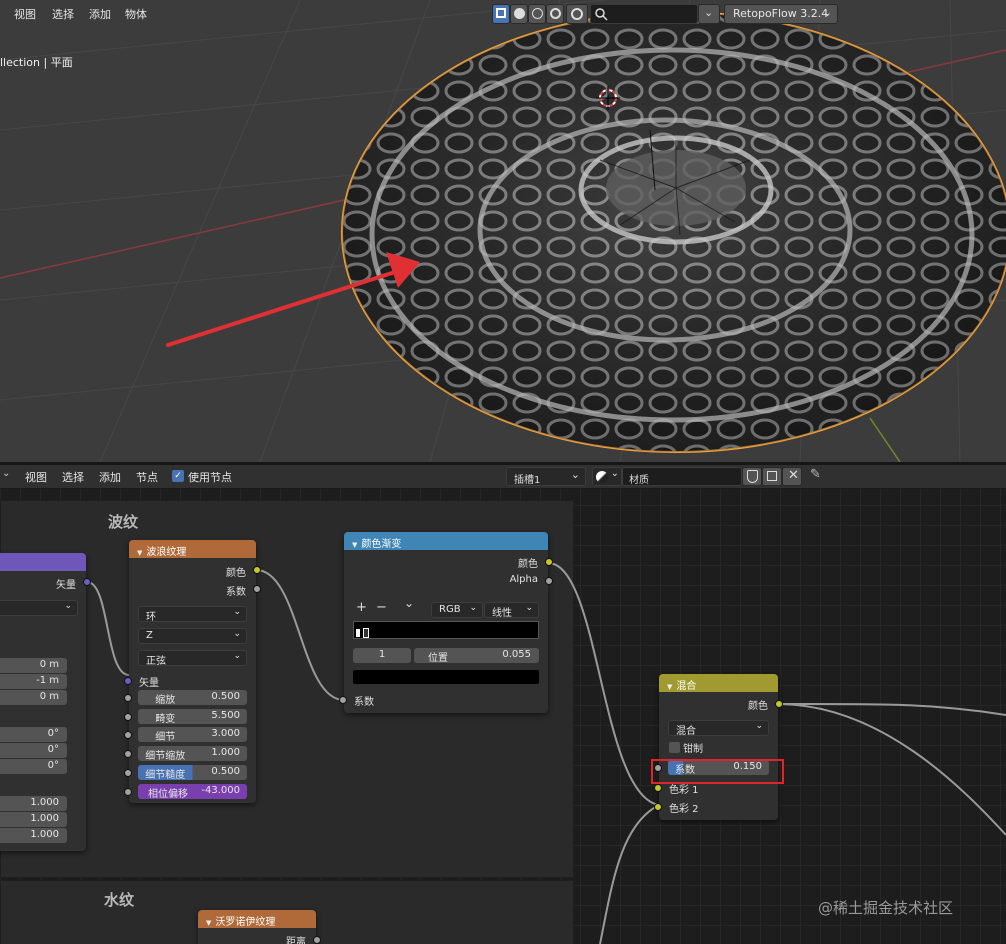 The image size is (1006, 944). I want to click on ramp-position-field: 位置 0.055, so click(476, 656).